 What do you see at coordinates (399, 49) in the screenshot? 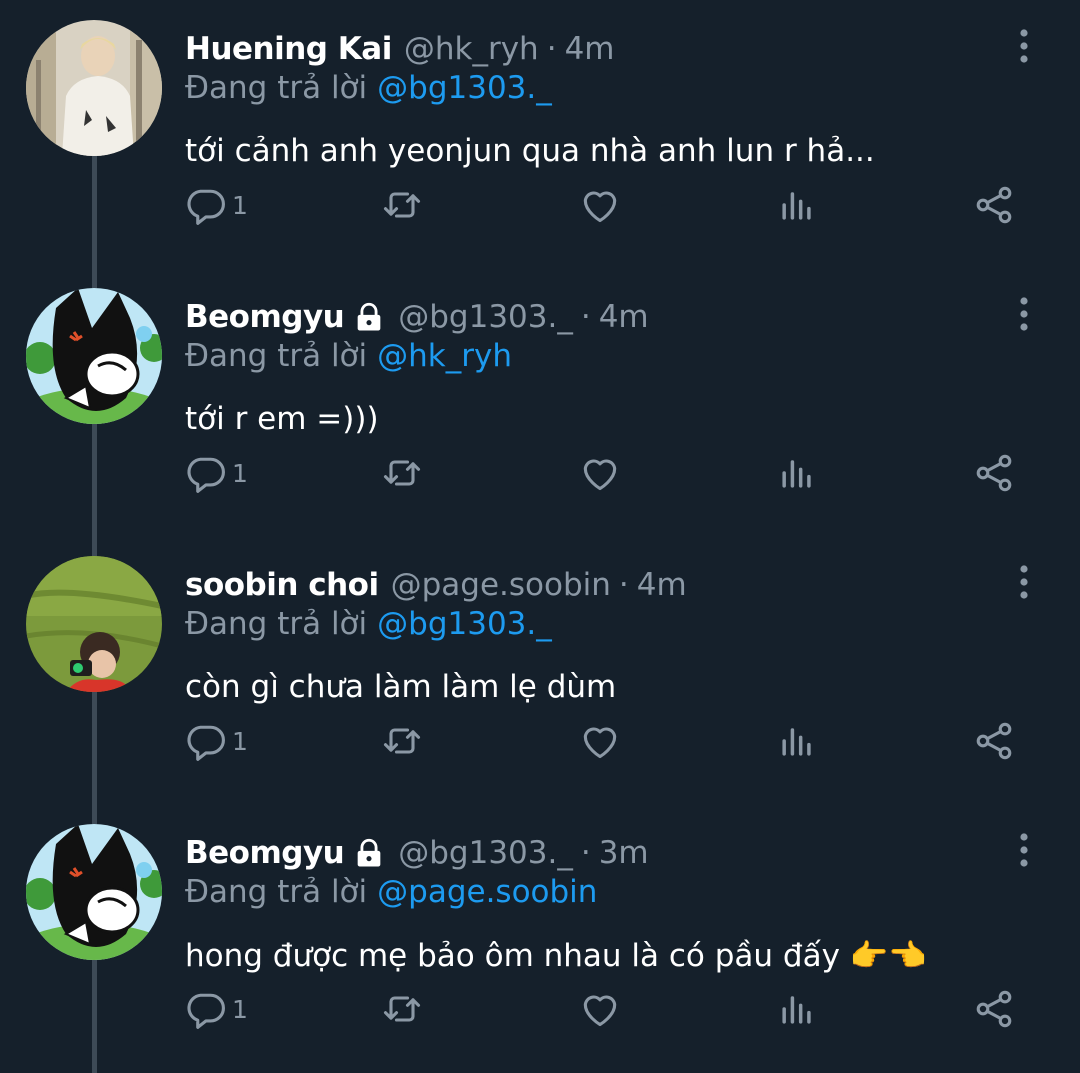
I see `tweet-header: Huening Kai @hk_ryh · 4m` at bounding box center [399, 49].